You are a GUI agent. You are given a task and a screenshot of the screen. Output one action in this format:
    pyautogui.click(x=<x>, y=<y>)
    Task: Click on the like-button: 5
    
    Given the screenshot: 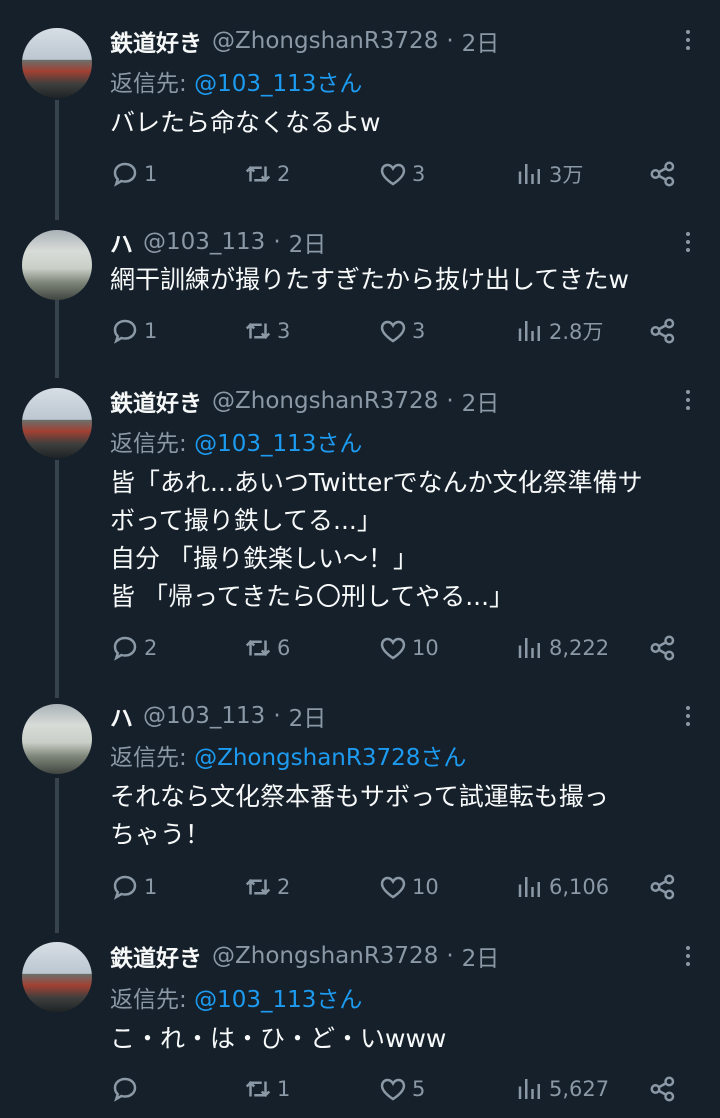 What is the action you would take?
    pyautogui.click(x=401, y=1089)
    